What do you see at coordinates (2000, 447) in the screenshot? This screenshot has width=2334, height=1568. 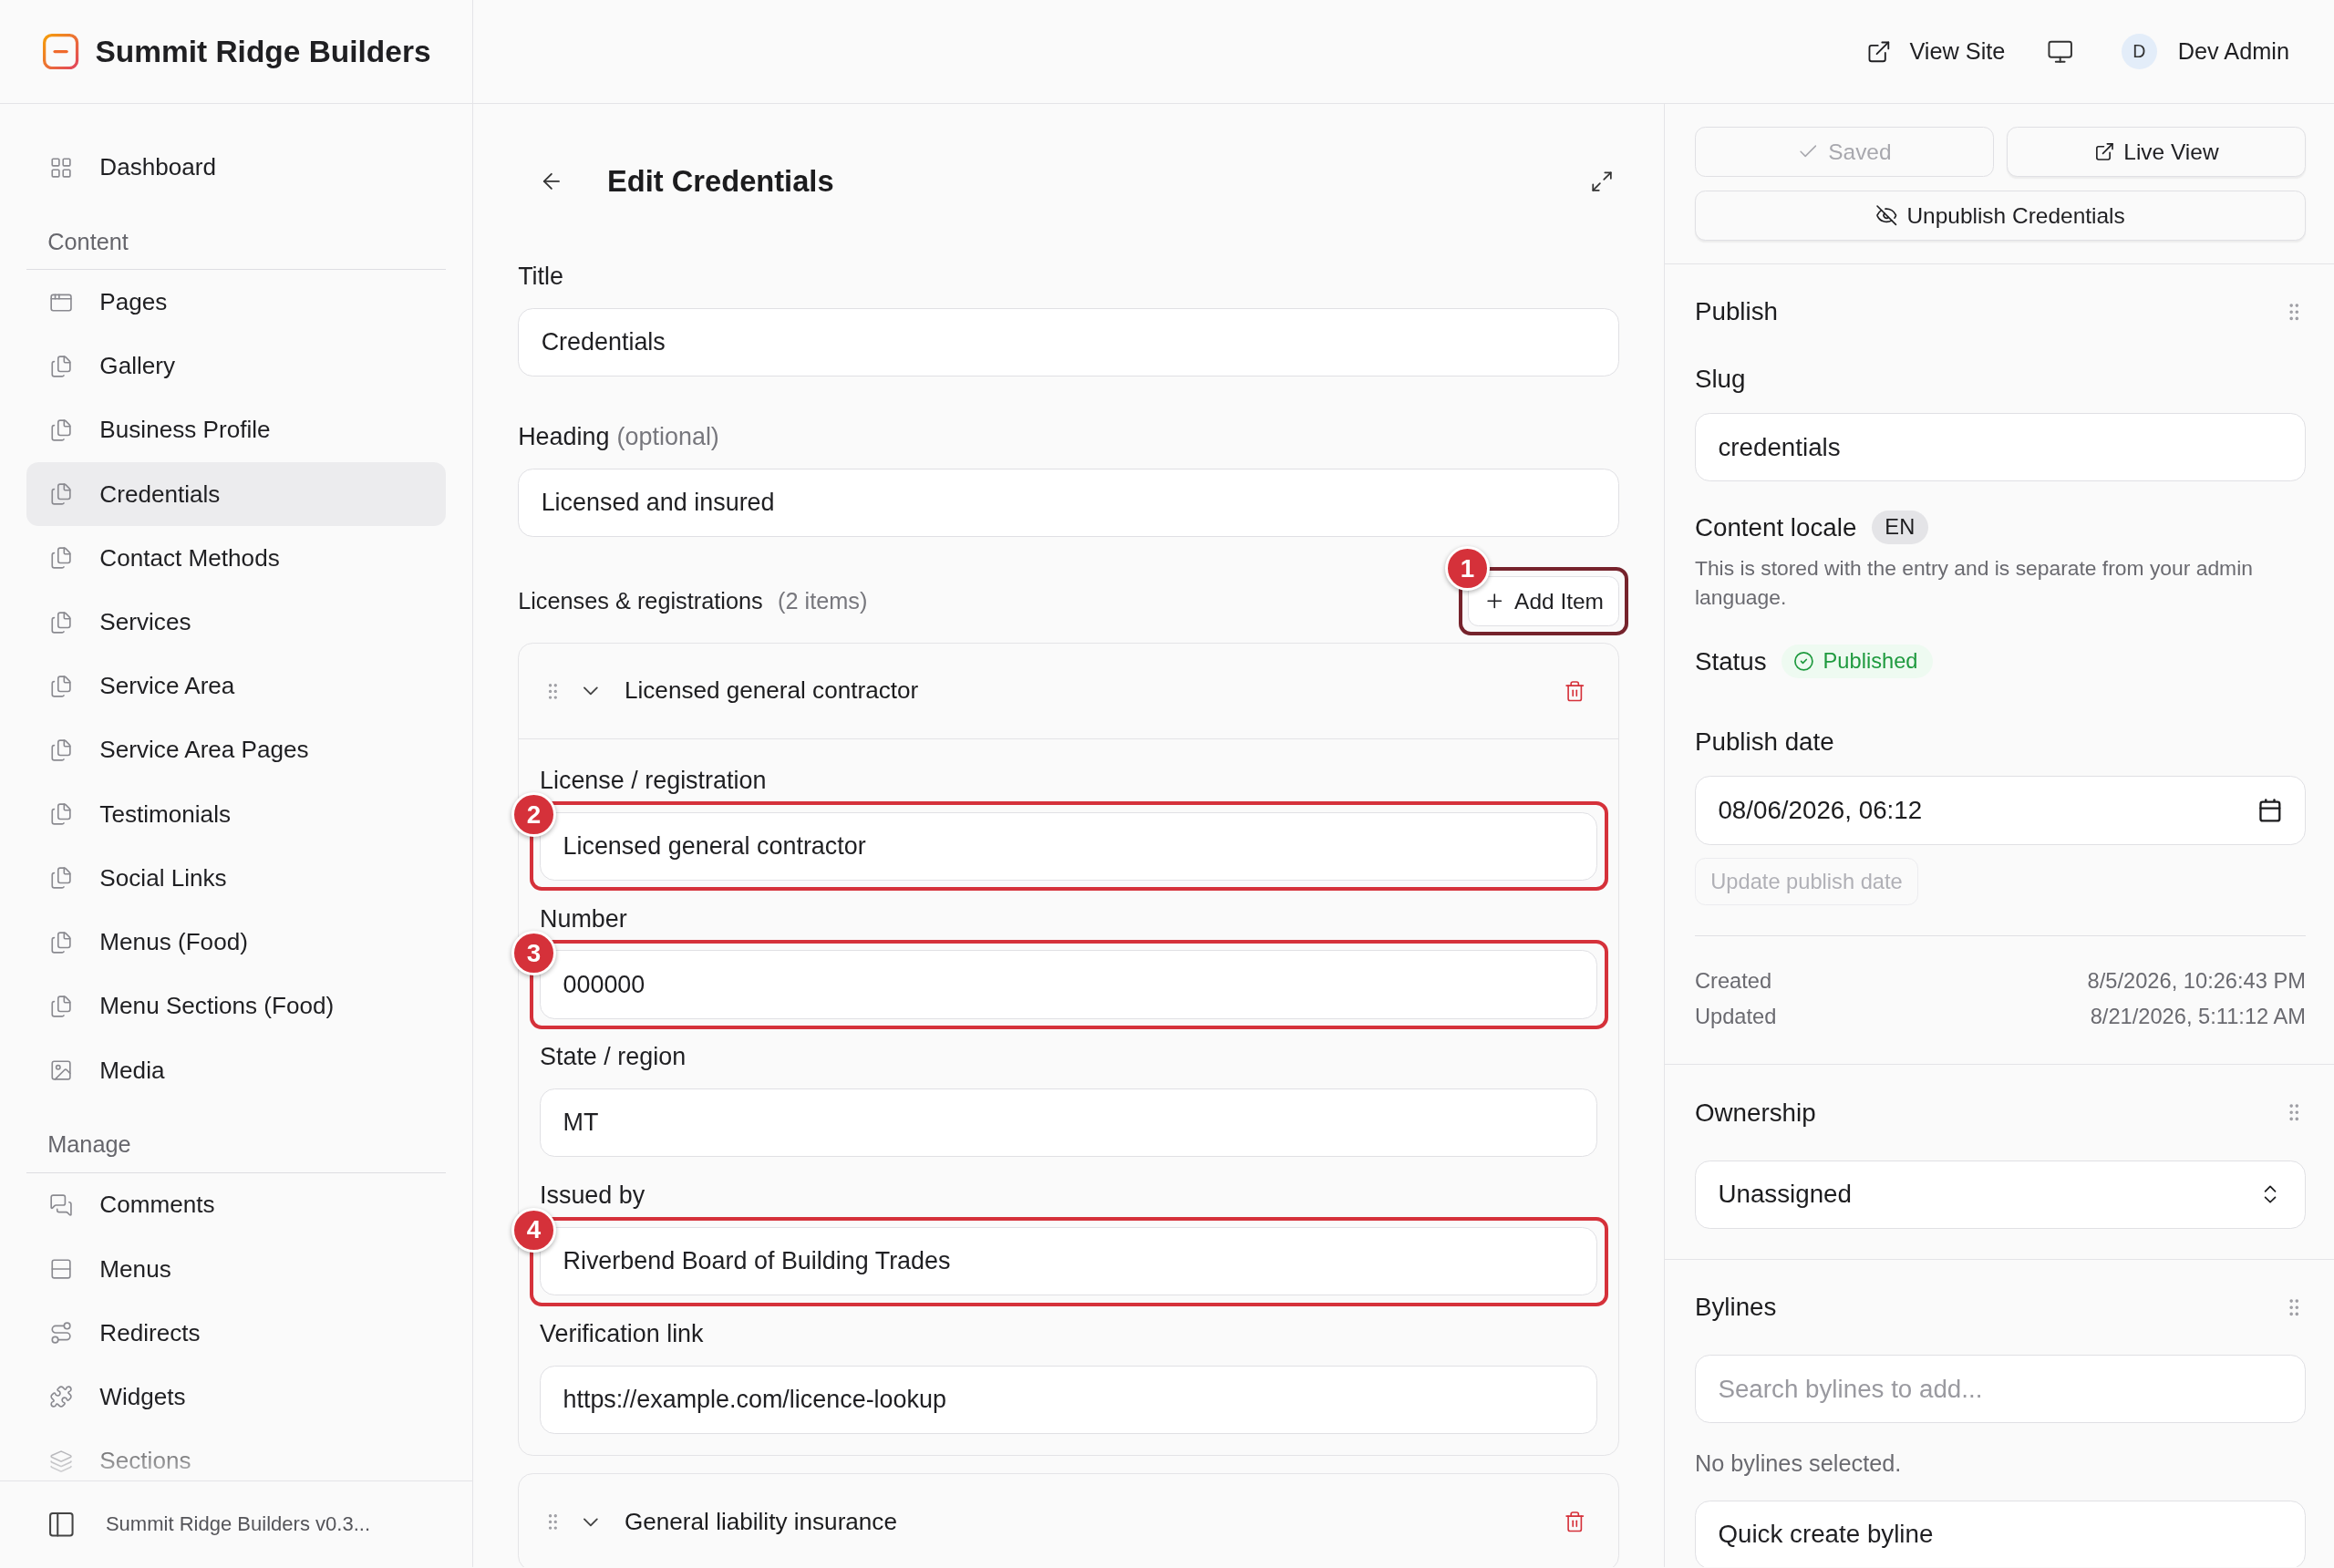 I see `slug-input: credentials` at bounding box center [2000, 447].